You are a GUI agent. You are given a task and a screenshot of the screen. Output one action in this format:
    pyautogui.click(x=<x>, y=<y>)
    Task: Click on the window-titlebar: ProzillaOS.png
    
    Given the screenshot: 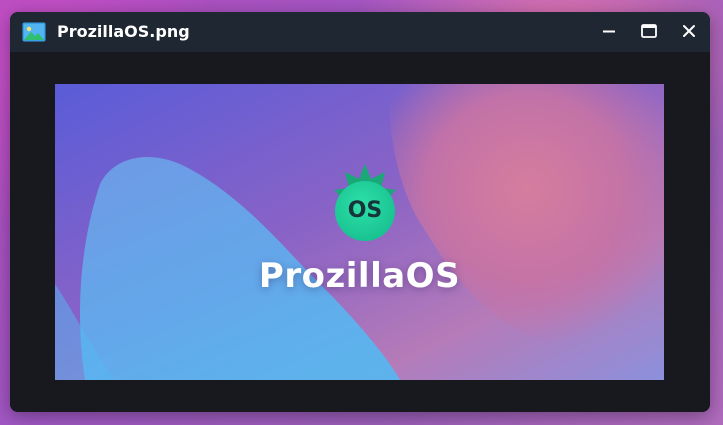 What is the action you would take?
    pyautogui.click(x=360, y=32)
    